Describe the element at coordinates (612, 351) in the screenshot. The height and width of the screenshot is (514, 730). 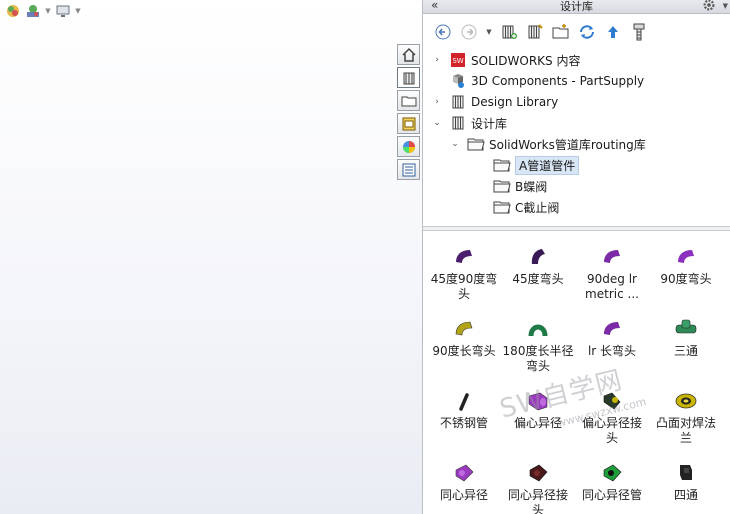
I see `library-item-label: lr 长弯头` at that location.